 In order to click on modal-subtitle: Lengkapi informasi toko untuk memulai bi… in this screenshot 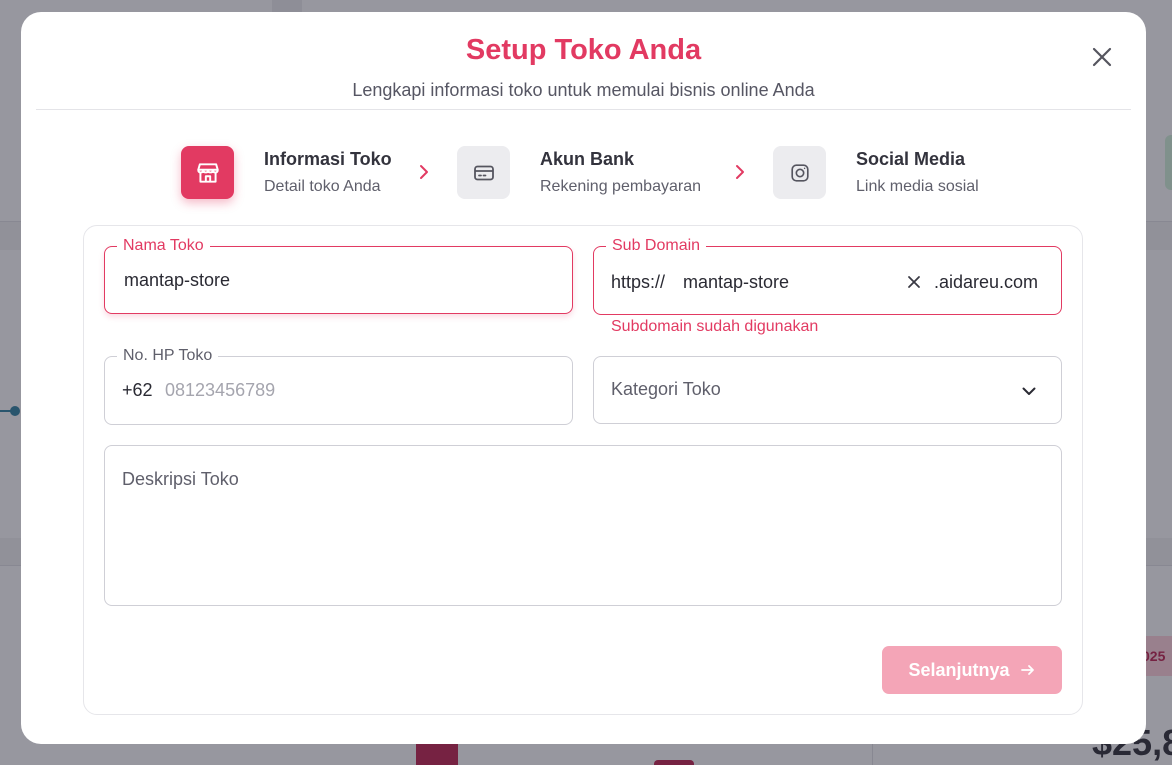, I will do `click(583, 90)`.